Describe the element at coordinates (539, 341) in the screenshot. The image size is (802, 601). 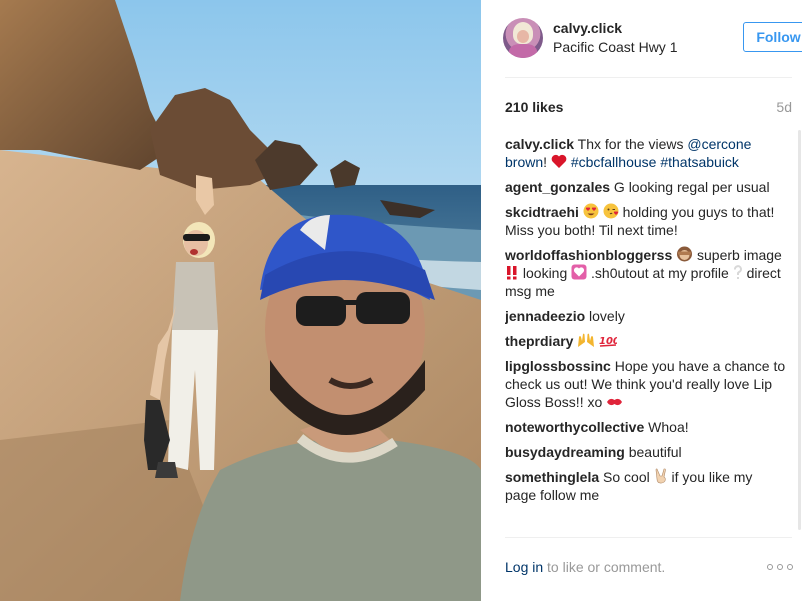
I see `comment-username: theprdiary` at that location.